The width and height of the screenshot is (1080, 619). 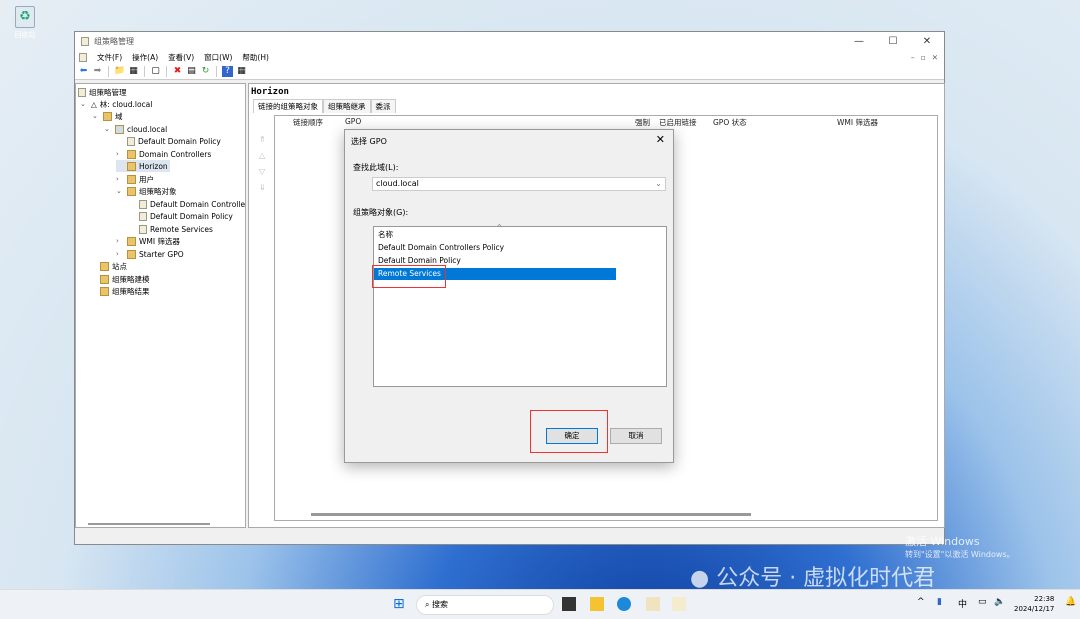 I want to click on taskbar: ⊞ ⌕ 搜索 ^ ▮ 中 ▭ 🔈 22:38 2024/12/17 🔔, so click(x=540, y=604).